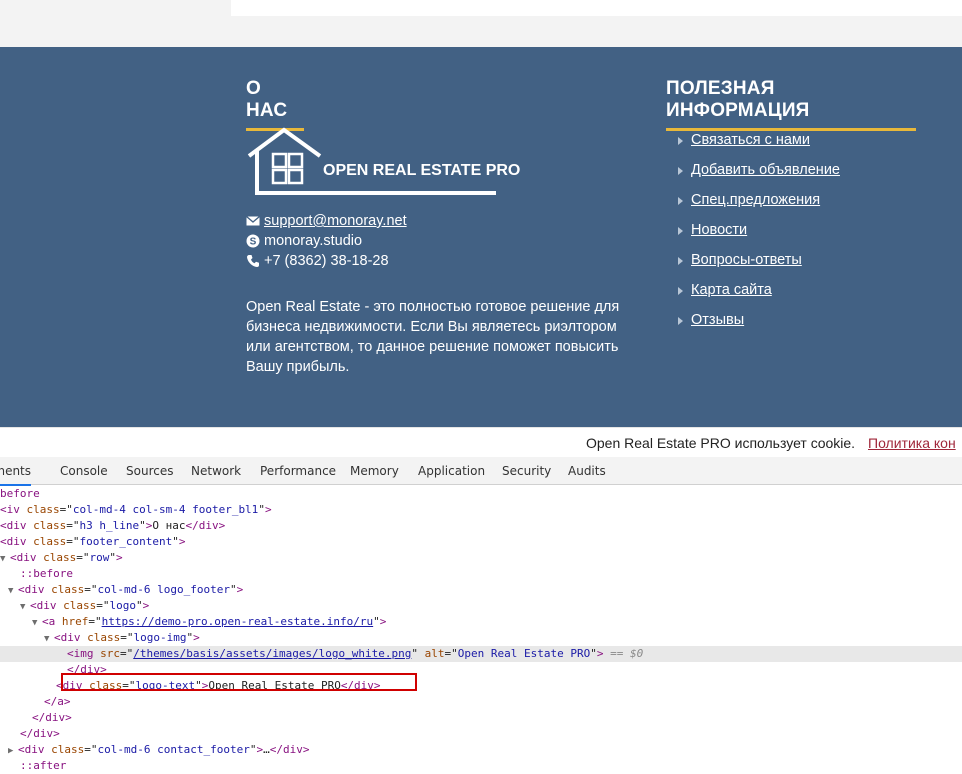 The image size is (962, 774). I want to click on dom-node-footer-content: <div class="footer_content">, so click(92, 542).